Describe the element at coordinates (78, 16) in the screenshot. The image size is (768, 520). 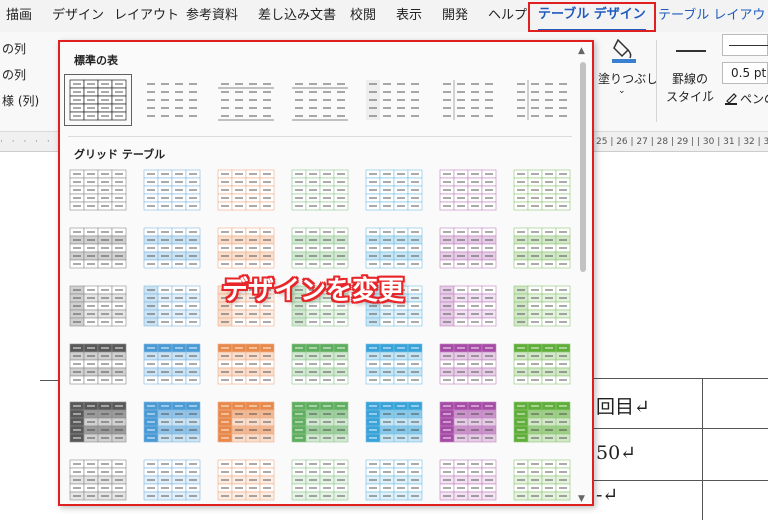
I see `tab-design: デザイン` at that location.